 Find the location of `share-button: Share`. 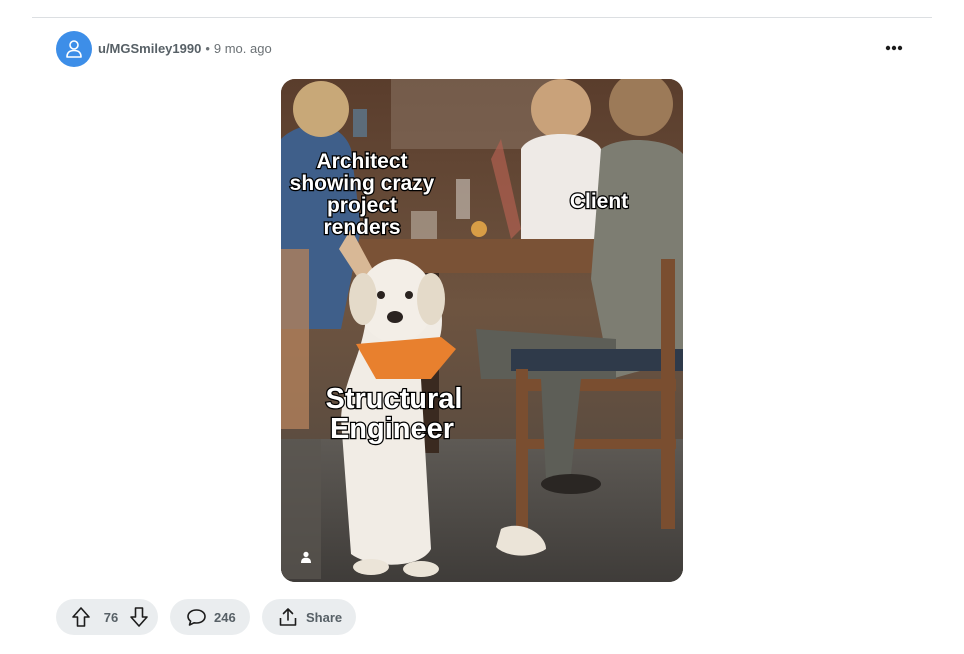

share-button: Share is located at coordinates (309, 617).